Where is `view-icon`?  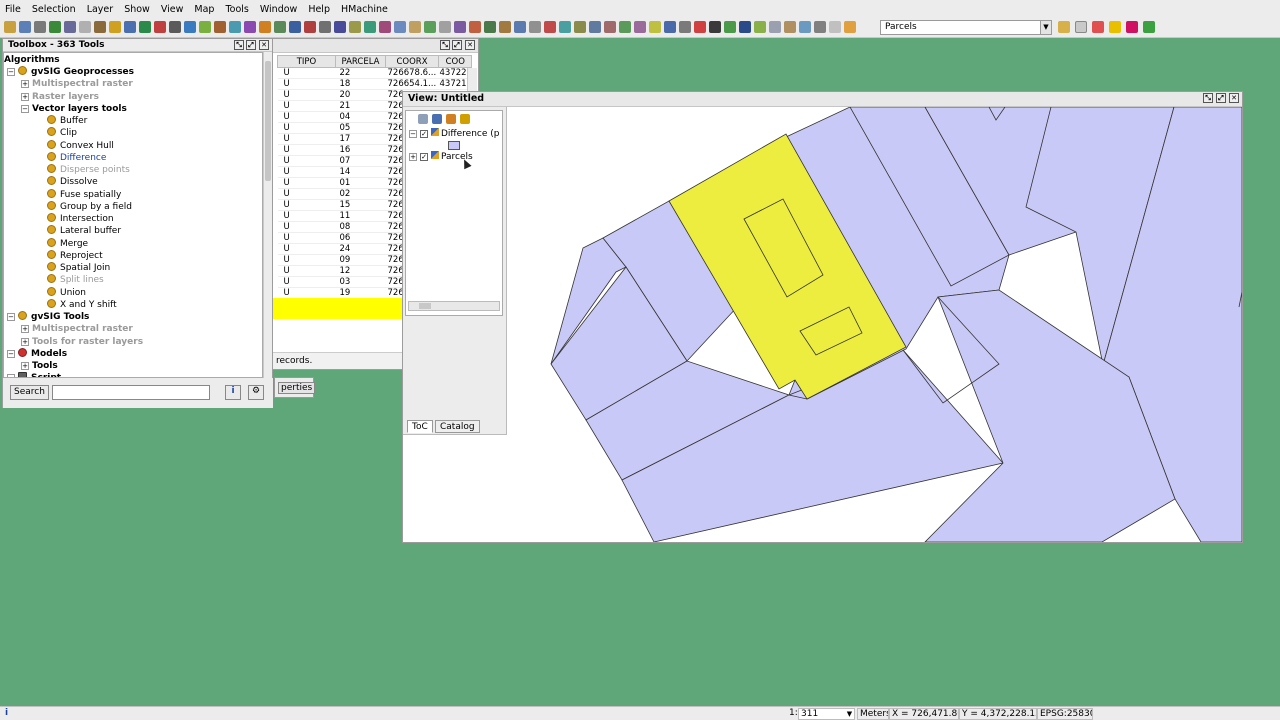 view-icon is located at coordinates (100, 27).